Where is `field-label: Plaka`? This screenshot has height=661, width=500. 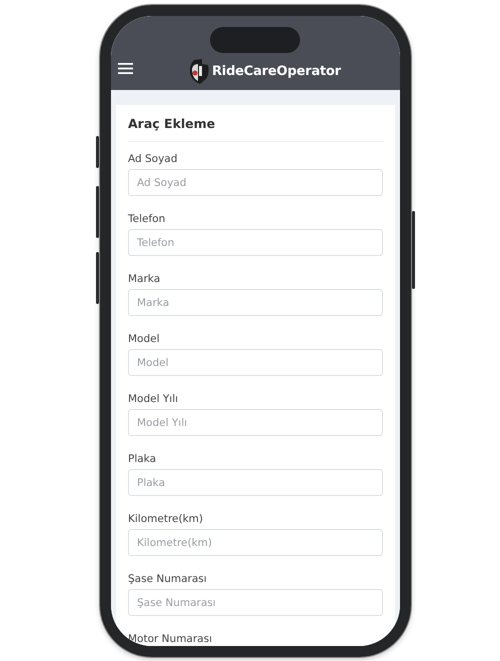
field-label: Plaka is located at coordinates (143, 459).